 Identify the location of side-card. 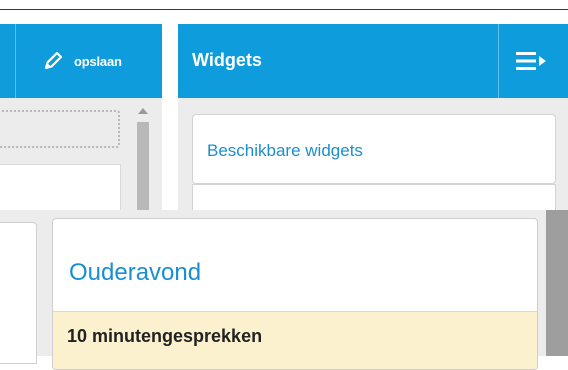
(18, 293).